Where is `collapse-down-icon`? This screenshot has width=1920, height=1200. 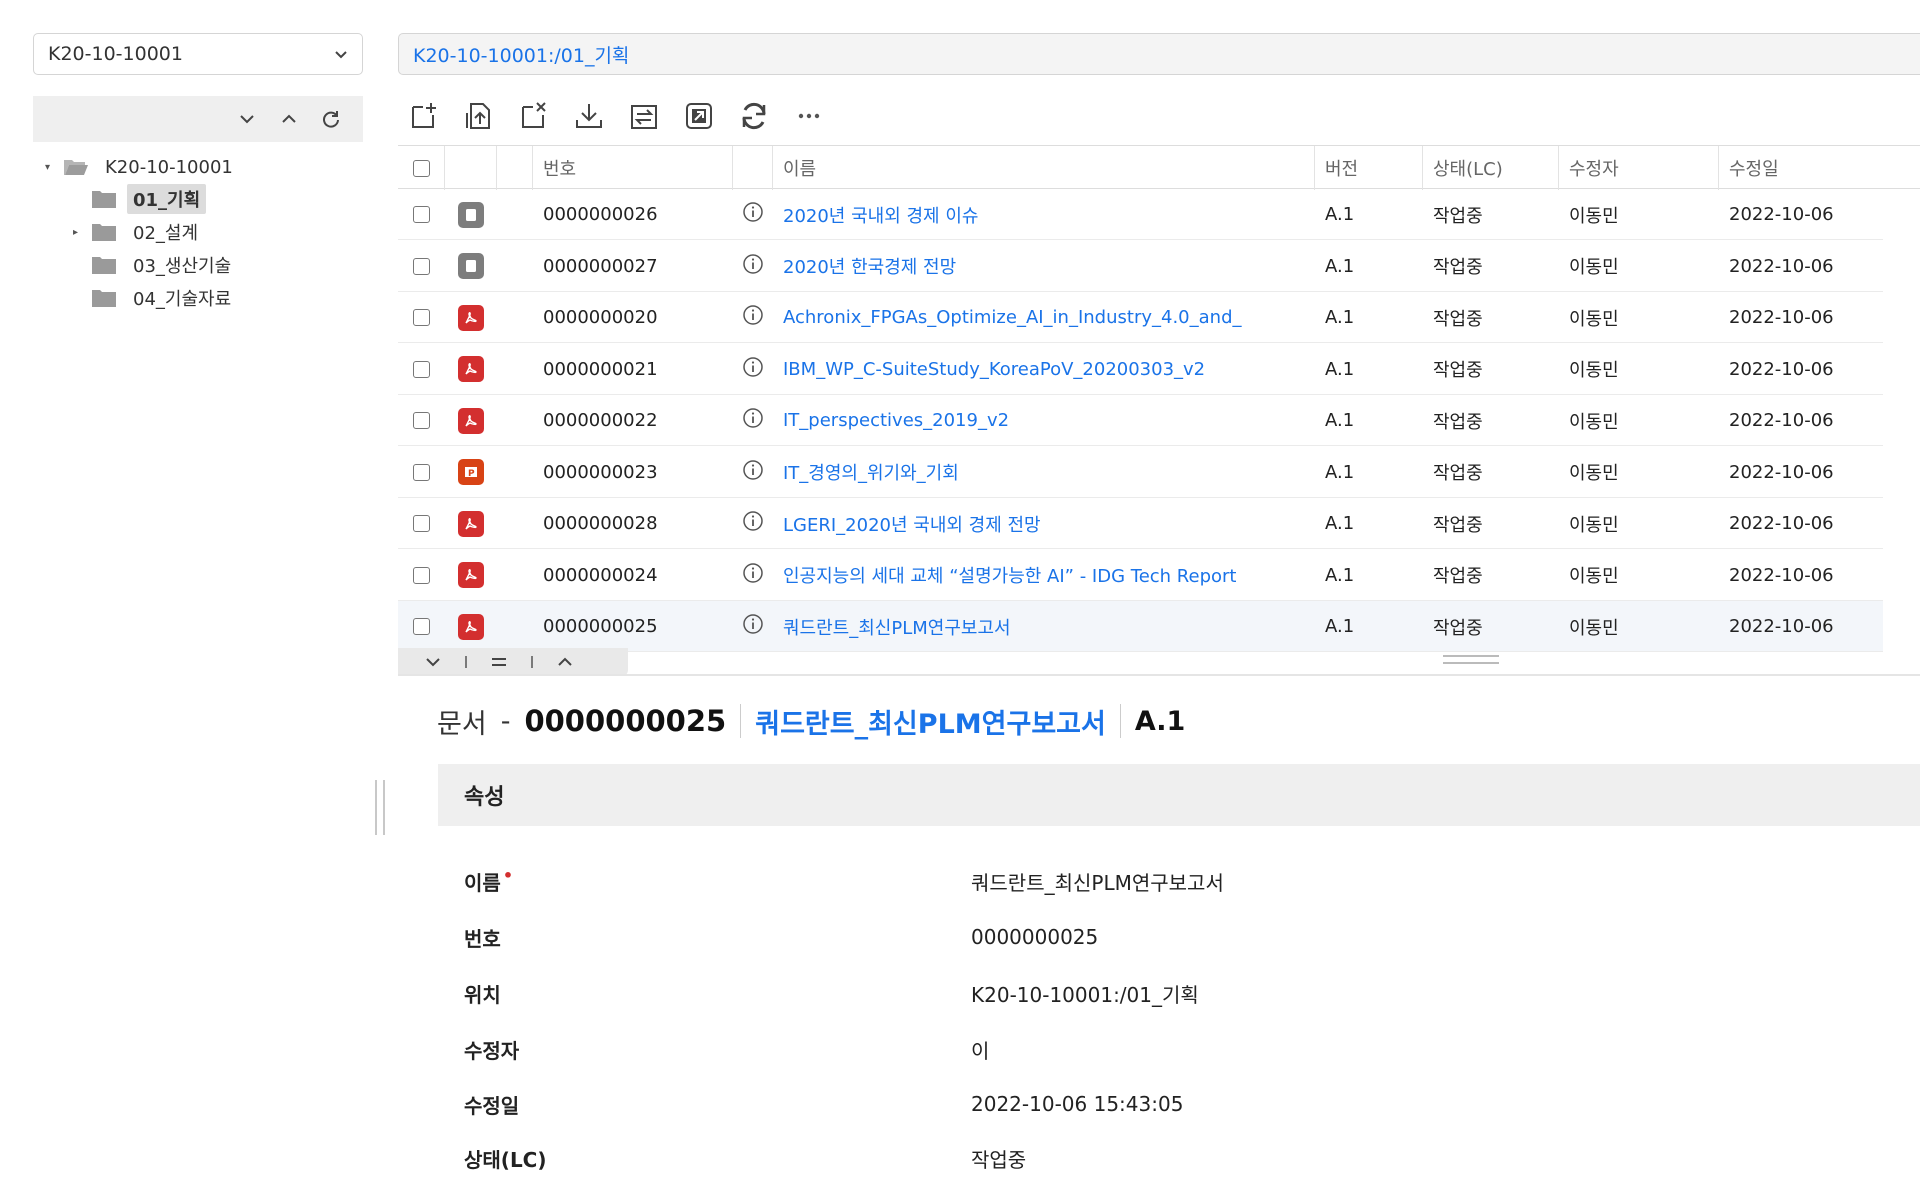
collapse-down-icon is located at coordinates (433, 662).